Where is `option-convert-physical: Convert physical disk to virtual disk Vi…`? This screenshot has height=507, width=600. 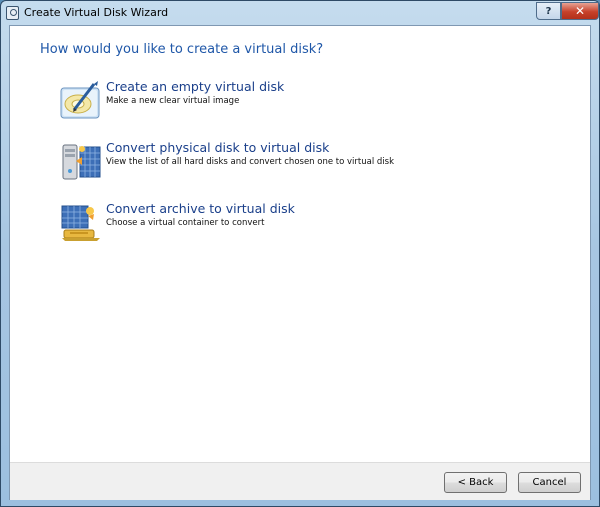 option-convert-physical: Convert physical disk to virtual disk Vi… is located at coordinates (260, 161).